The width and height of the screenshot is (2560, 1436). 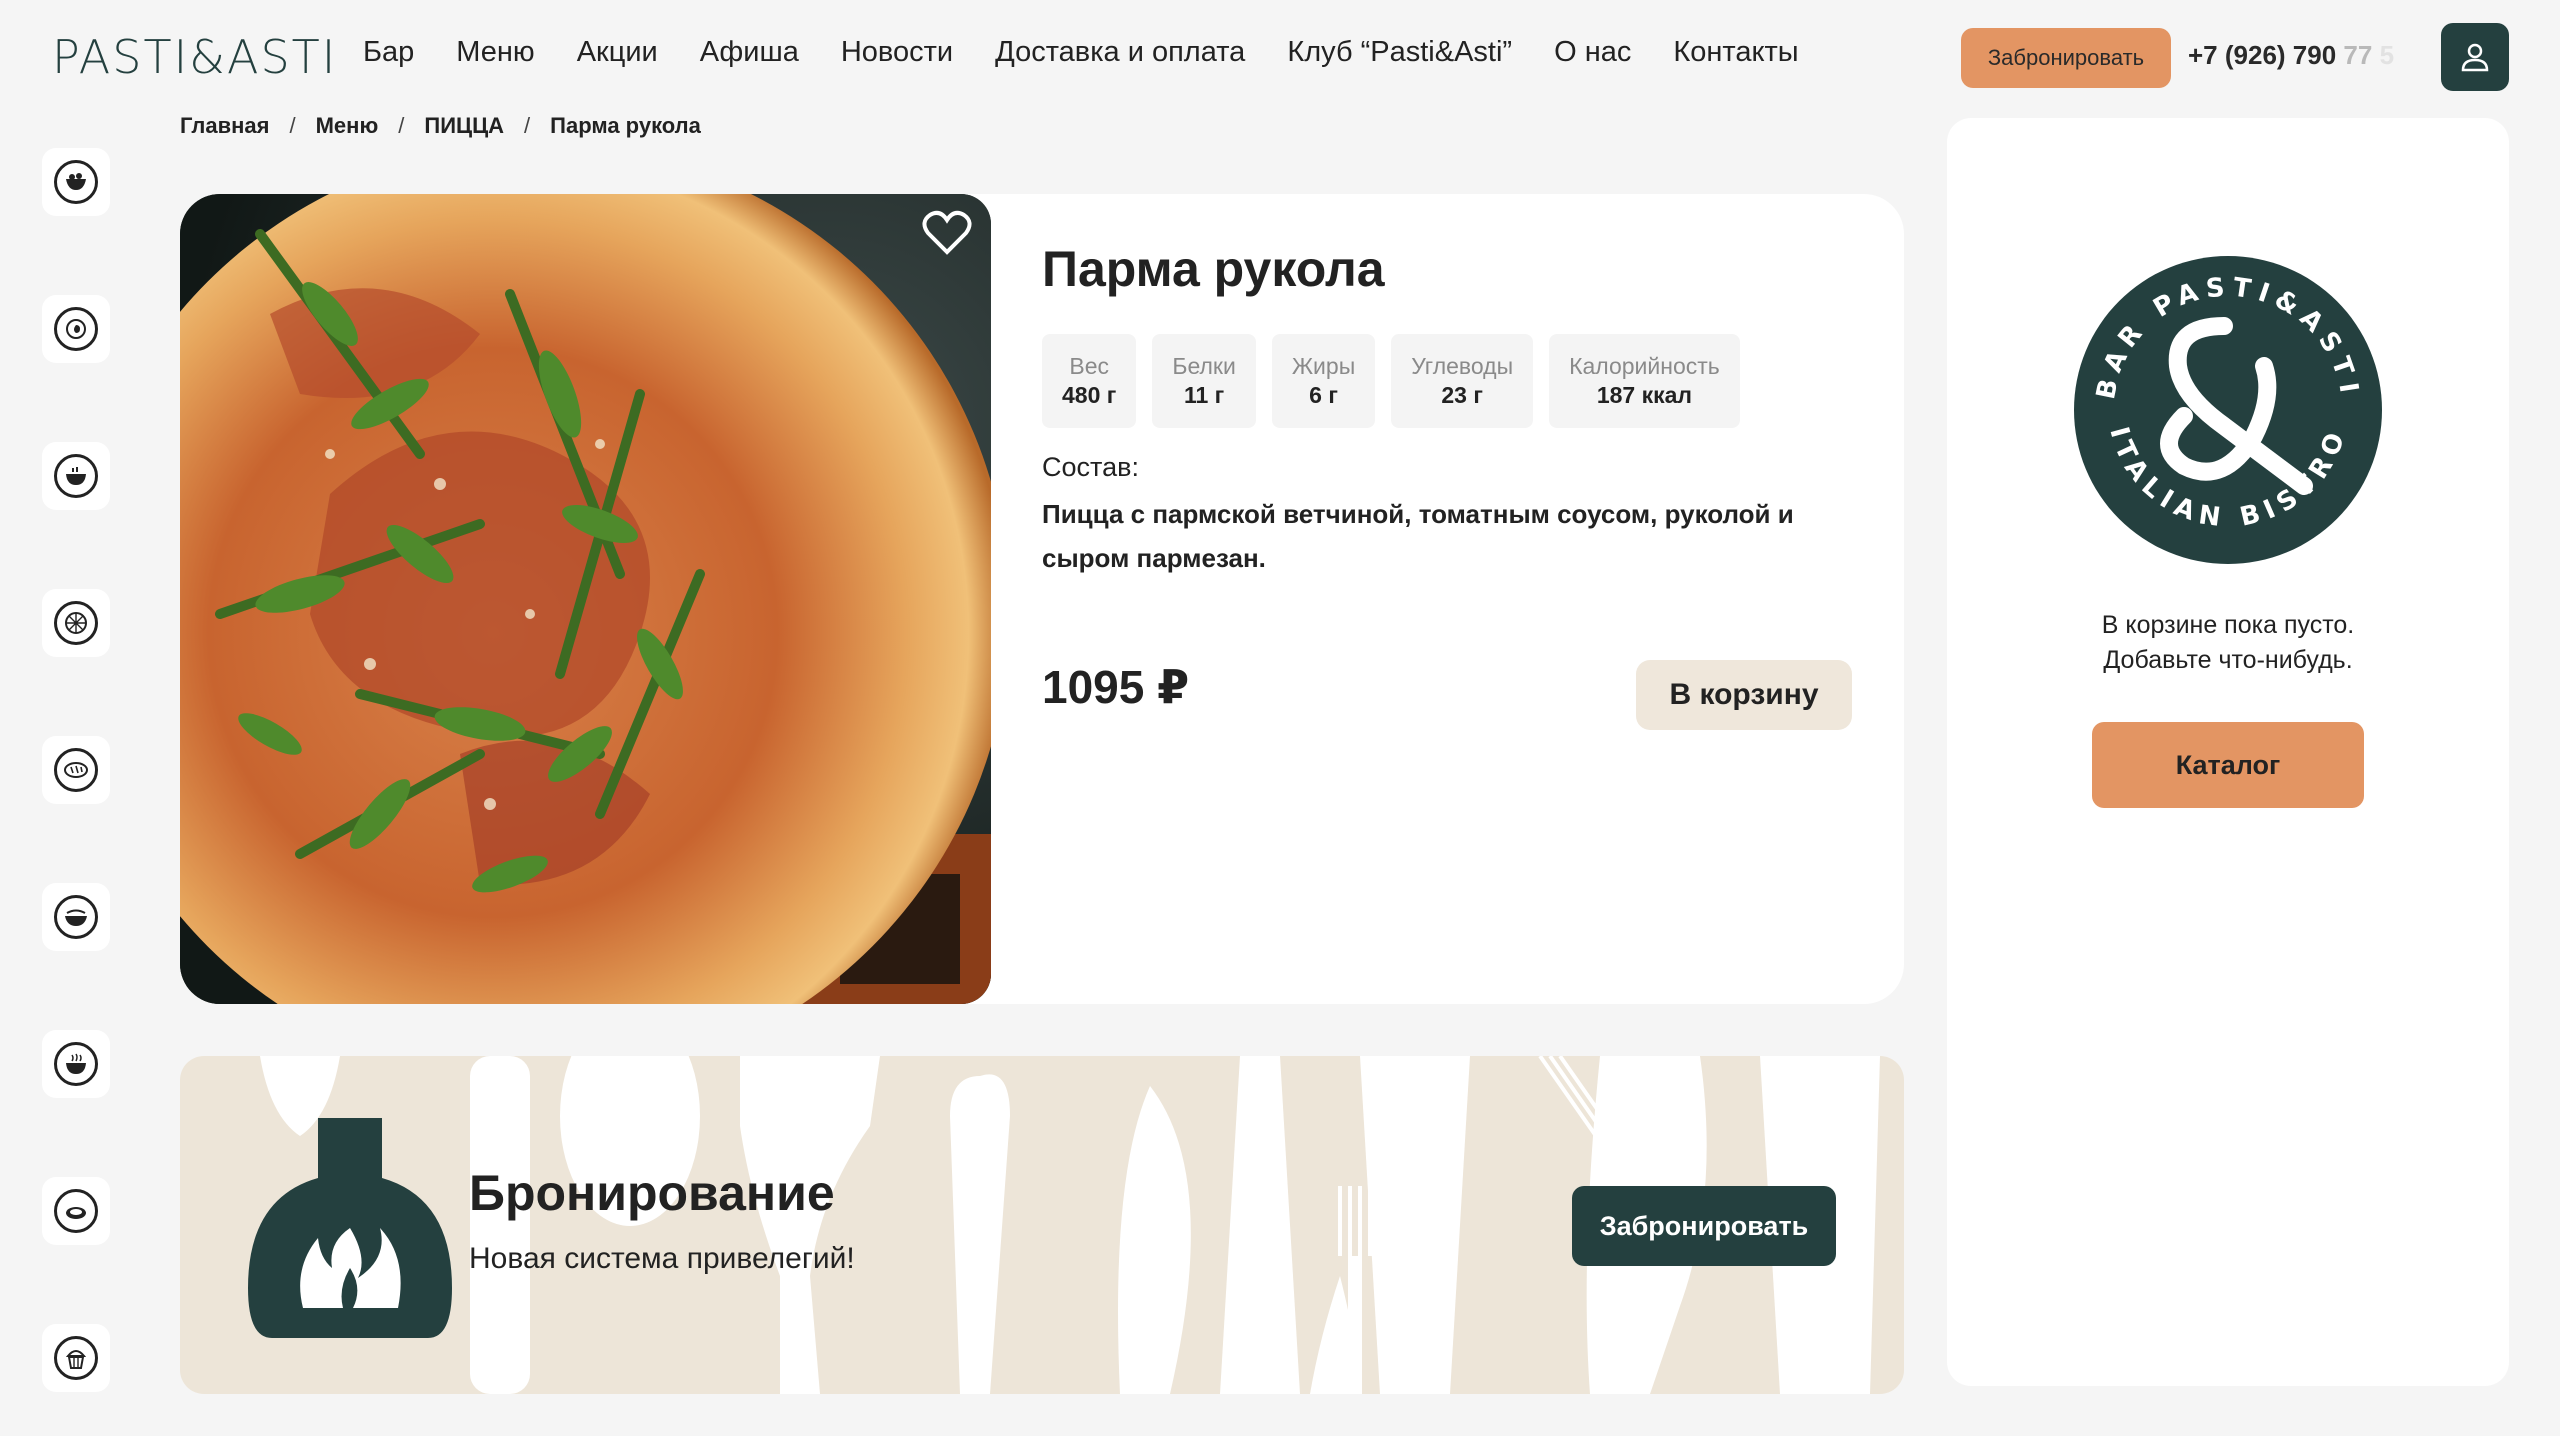 What do you see at coordinates (1735, 52) in the screenshot?
I see `nav-item-contacts: Контакты` at bounding box center [1735, 52].